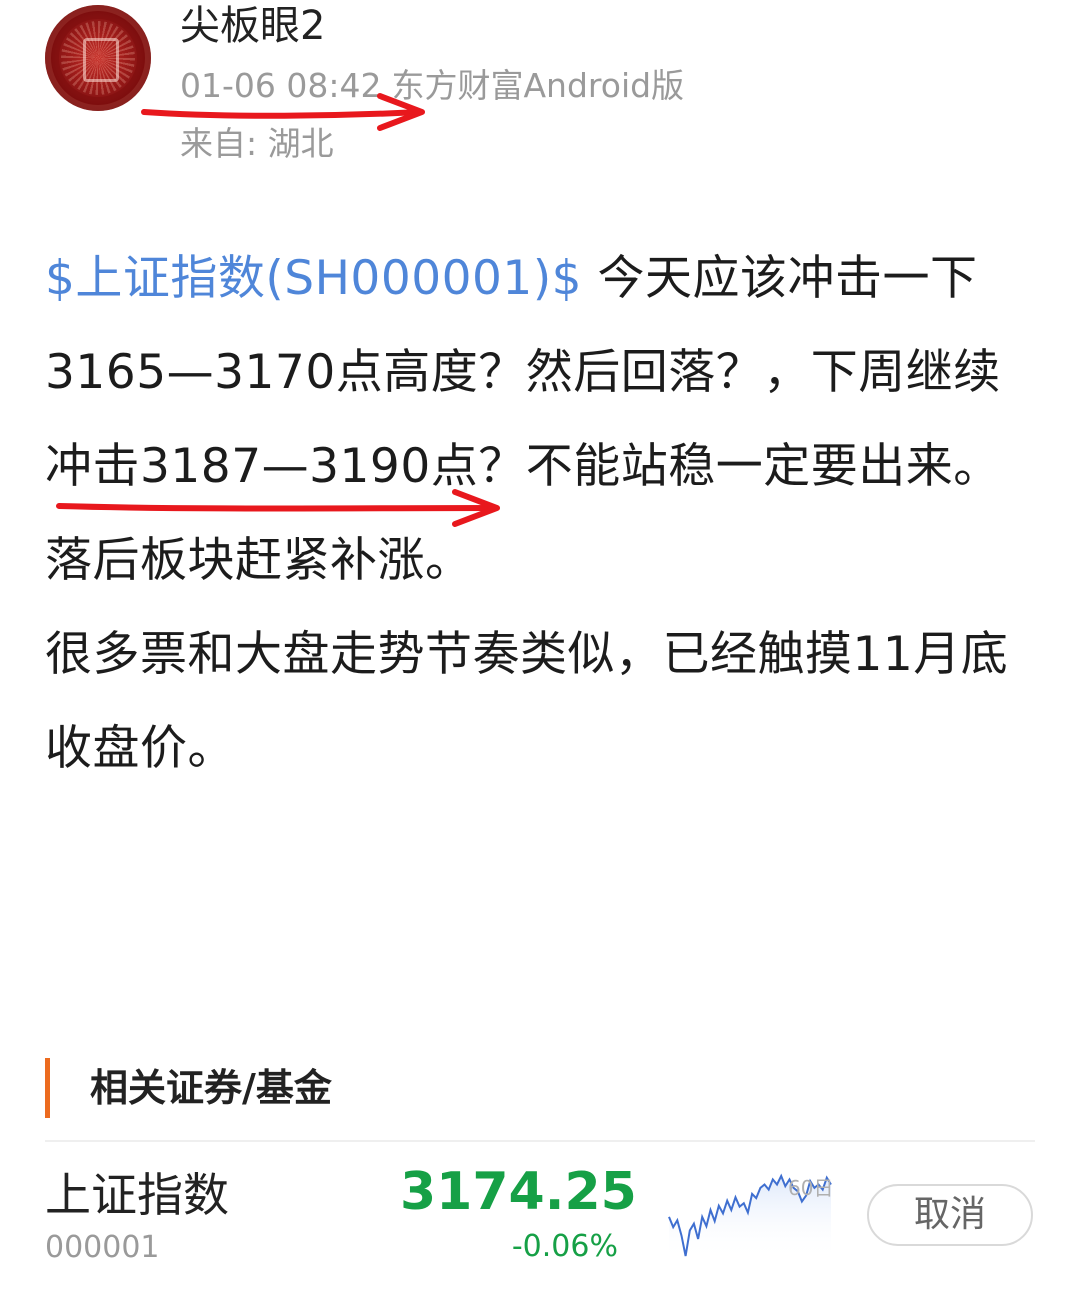  What do you see at coordinates (211, 1088) in the screenshot?
I see `related-section-title: 相关证券/基金` at bounding box center [211, 1088].